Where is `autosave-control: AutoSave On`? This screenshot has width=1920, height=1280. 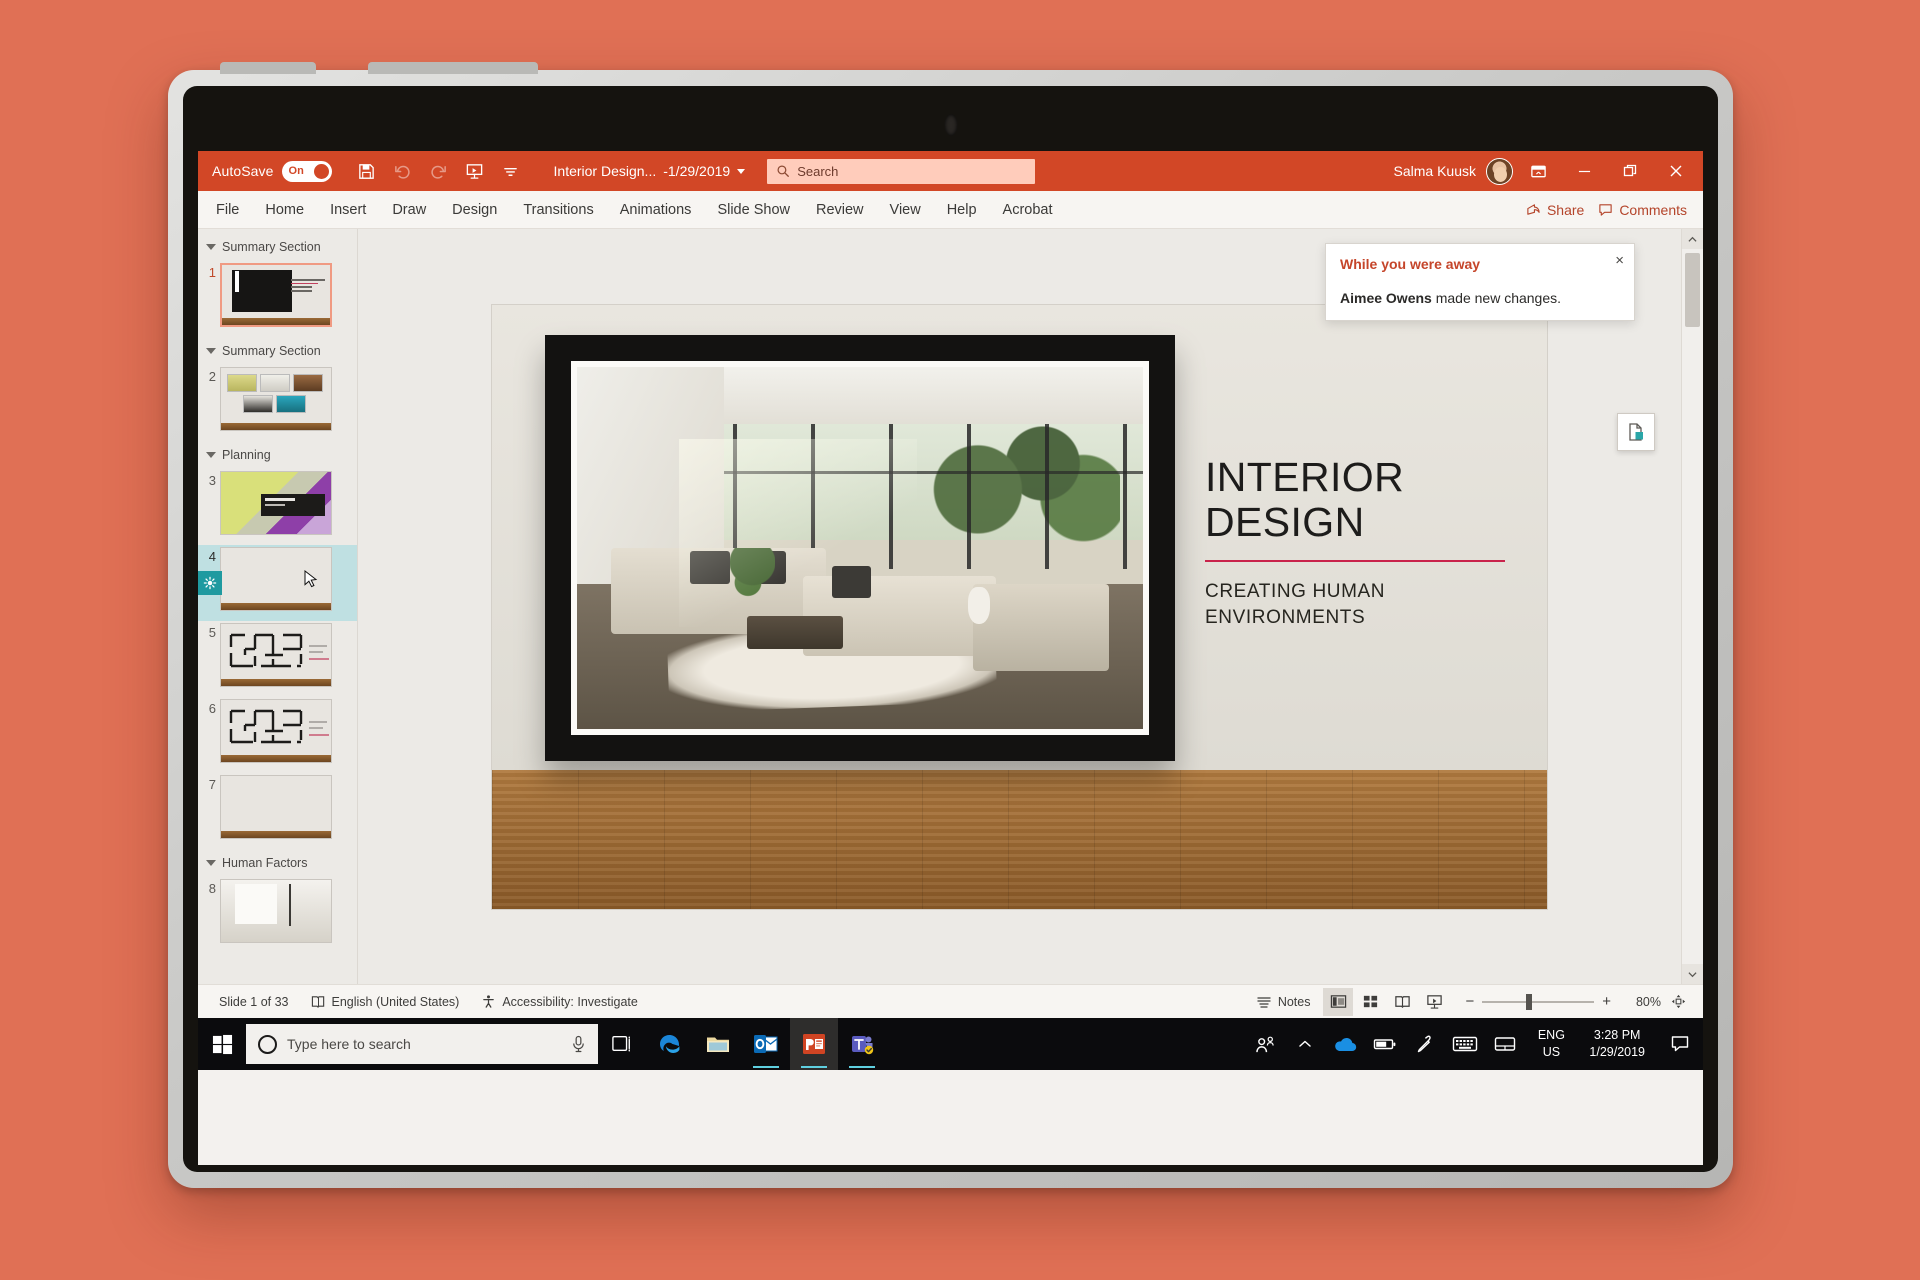
autosave-control: AutoSave On is located at coordinates (265, 171).